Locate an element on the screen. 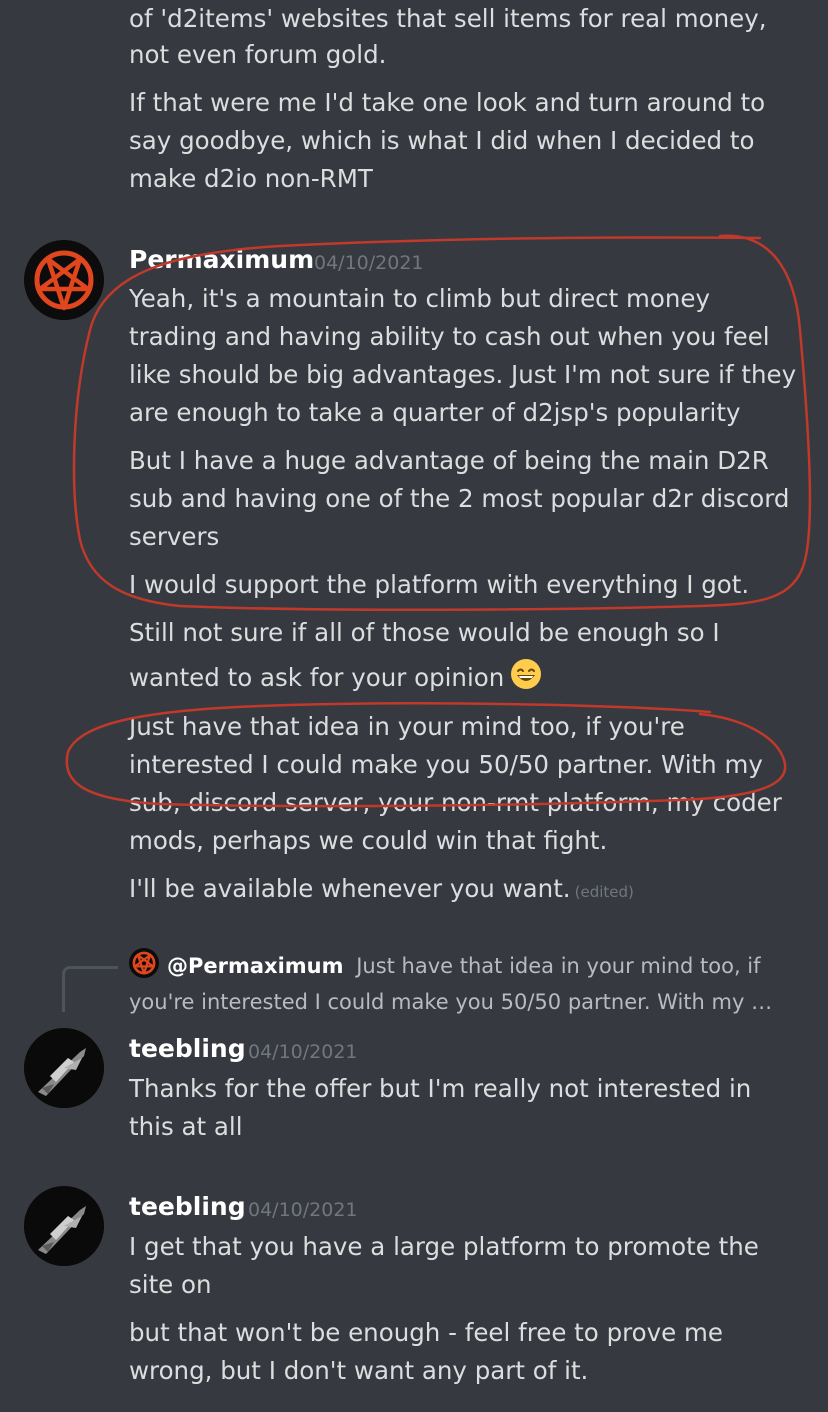  grinning-face-emoji is located at coordinates (526, 679).